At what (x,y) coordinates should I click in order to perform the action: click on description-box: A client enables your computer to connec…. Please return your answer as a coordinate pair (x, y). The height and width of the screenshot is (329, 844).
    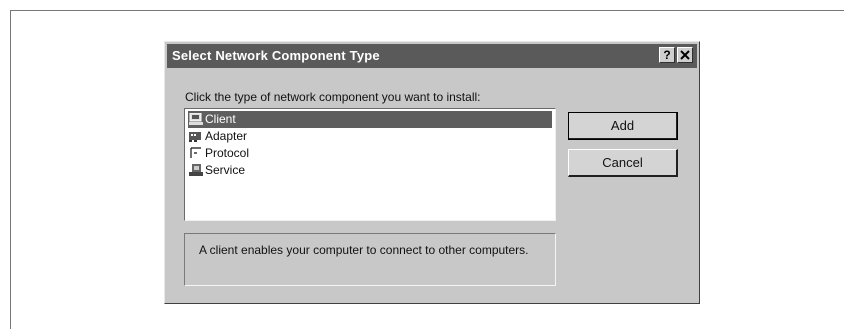
    Looking at the image, I should click on (370, 259).